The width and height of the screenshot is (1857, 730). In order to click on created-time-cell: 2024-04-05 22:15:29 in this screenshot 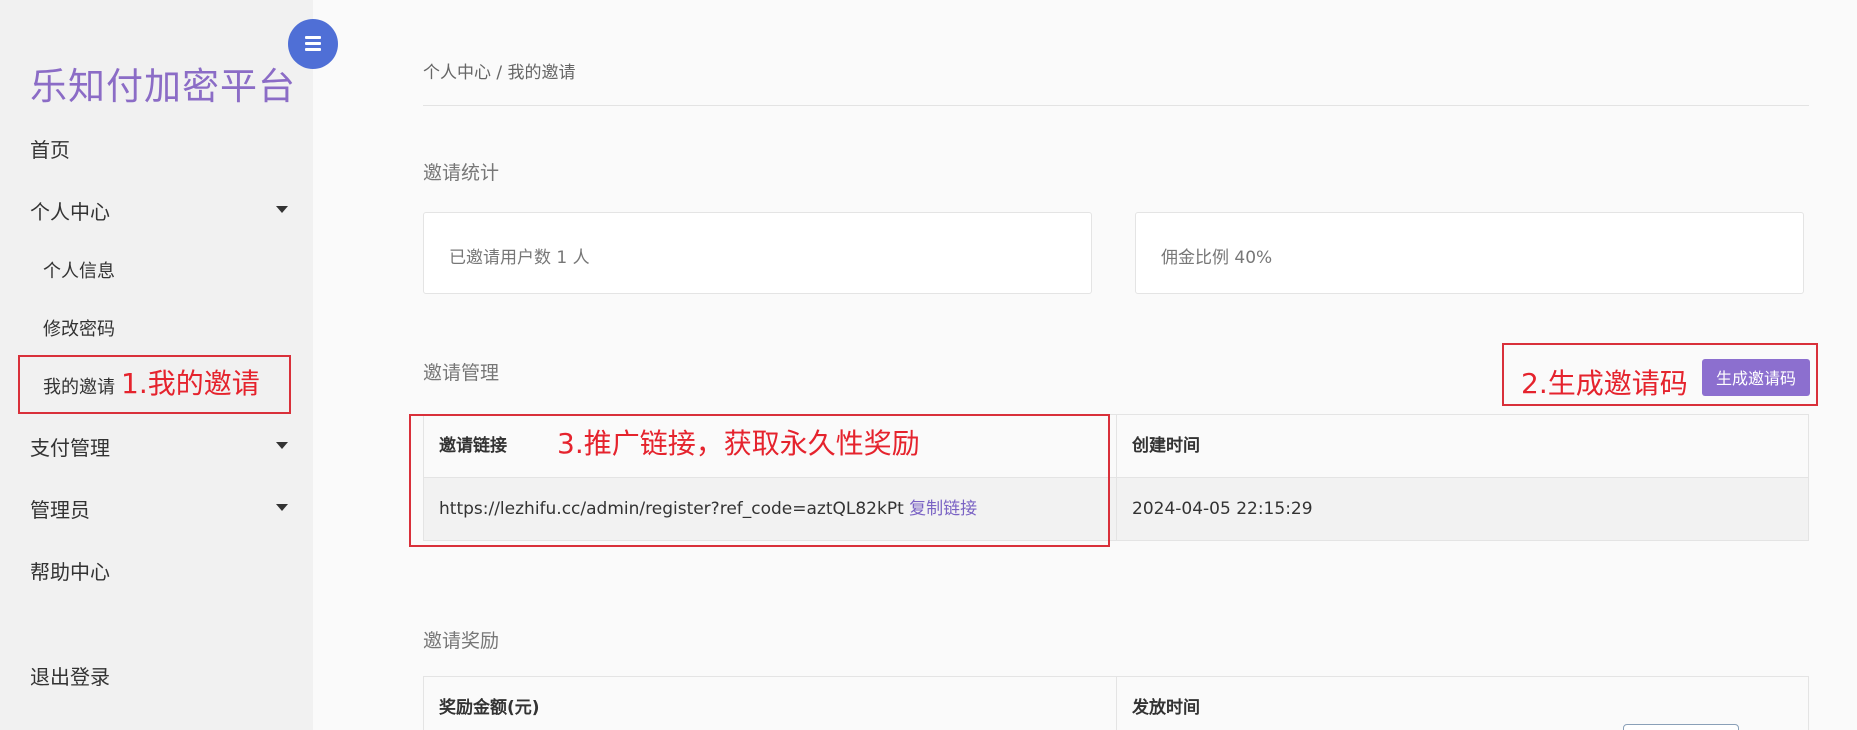, I will do `click(1462, 509)`.